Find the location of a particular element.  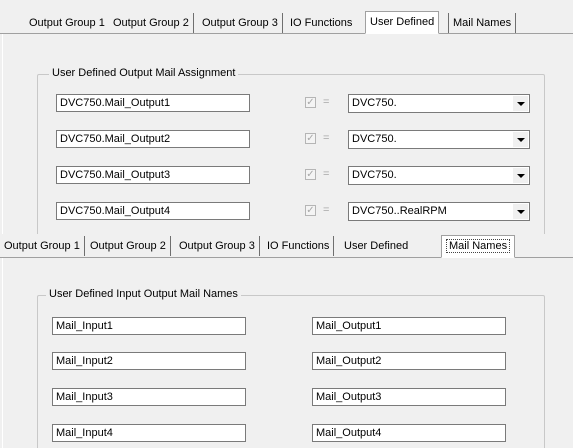

mail-output-name-field-4: Mail_Output4 is located at coordinates (409, 433).